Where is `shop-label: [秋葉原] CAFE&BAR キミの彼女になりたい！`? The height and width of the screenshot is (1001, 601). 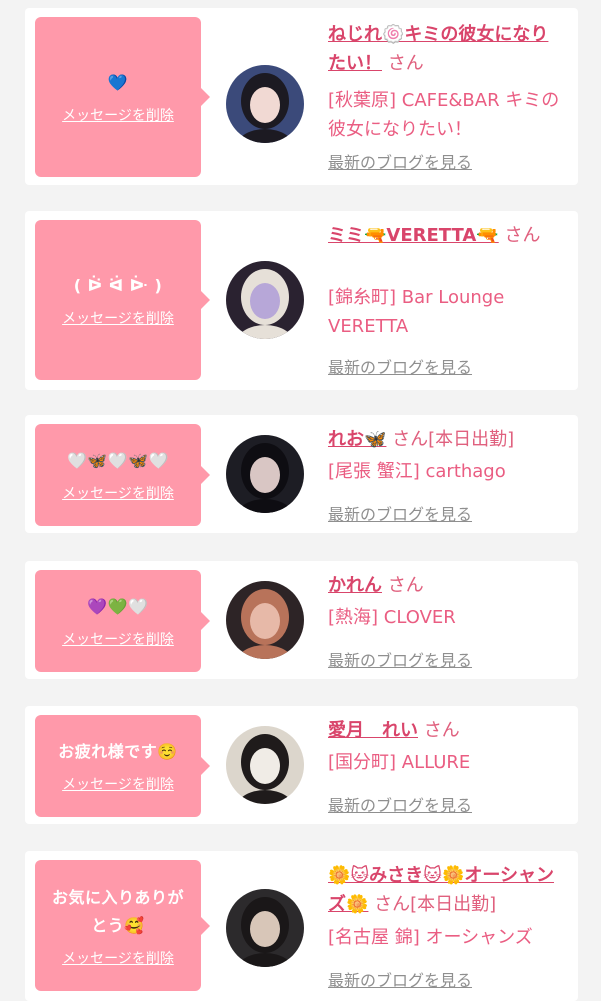 shop-label: [秋葉原] CAFE&BAR キミの彼女になりたい！ is located at coordinates (444, 115).